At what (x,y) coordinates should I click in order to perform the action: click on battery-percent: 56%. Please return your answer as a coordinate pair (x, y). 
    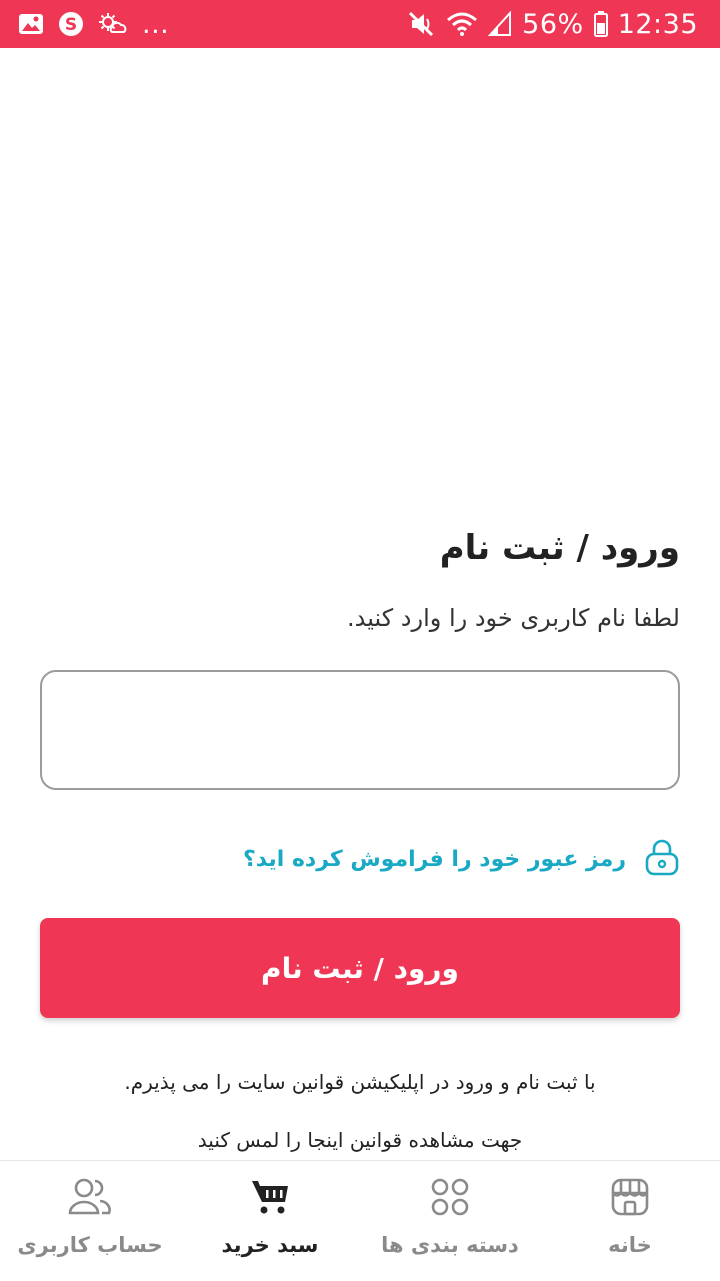
    Looking at the image, I should click on (553, 24).